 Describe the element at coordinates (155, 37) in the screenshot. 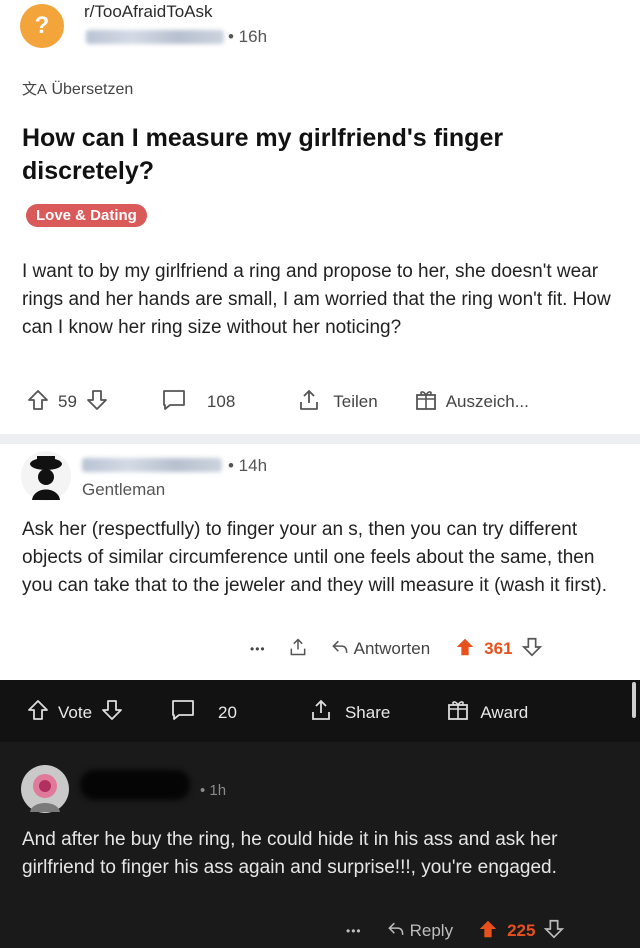

I see `author-redacted` at that location.